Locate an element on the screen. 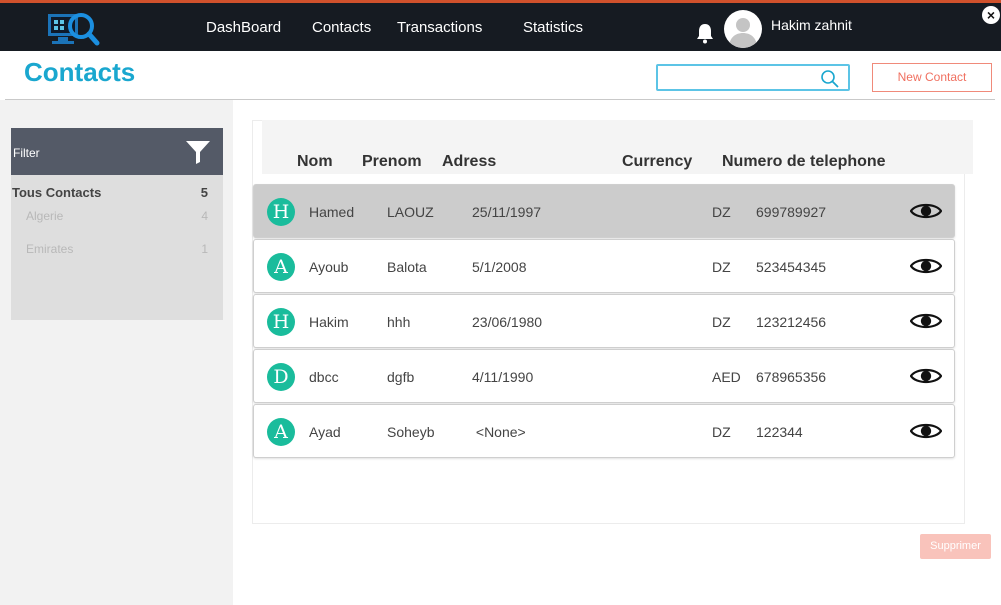  filter-all-label: Tous Contacts is located at coordinates (57, 192).